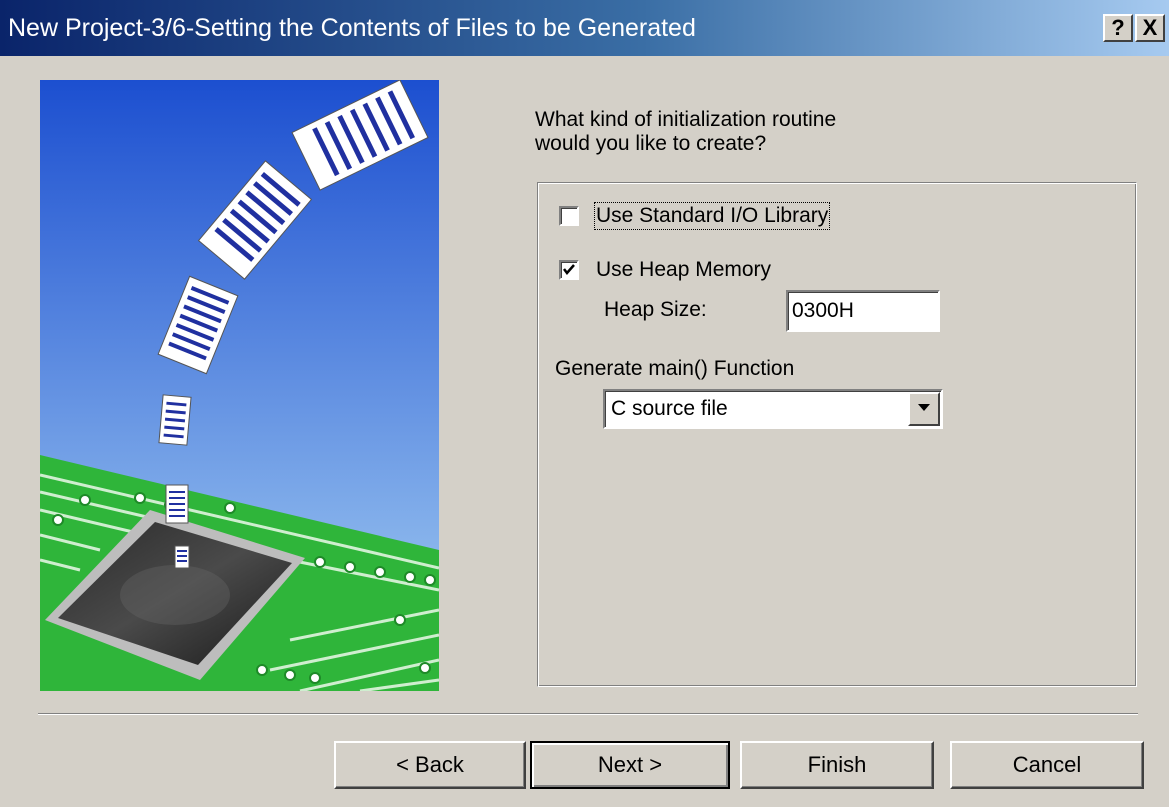 The height and width of the screenshot is (807, 1169). What do you see at coordinates (675, 368) in the screenshot?
I see `generate-main-label: Generate main() Function` at bounding box center [675, 368].